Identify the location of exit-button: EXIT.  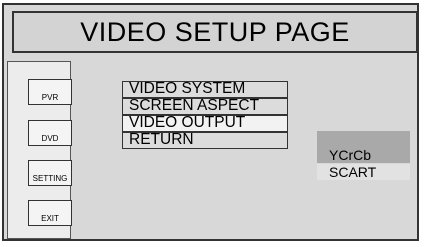
(50, 213).